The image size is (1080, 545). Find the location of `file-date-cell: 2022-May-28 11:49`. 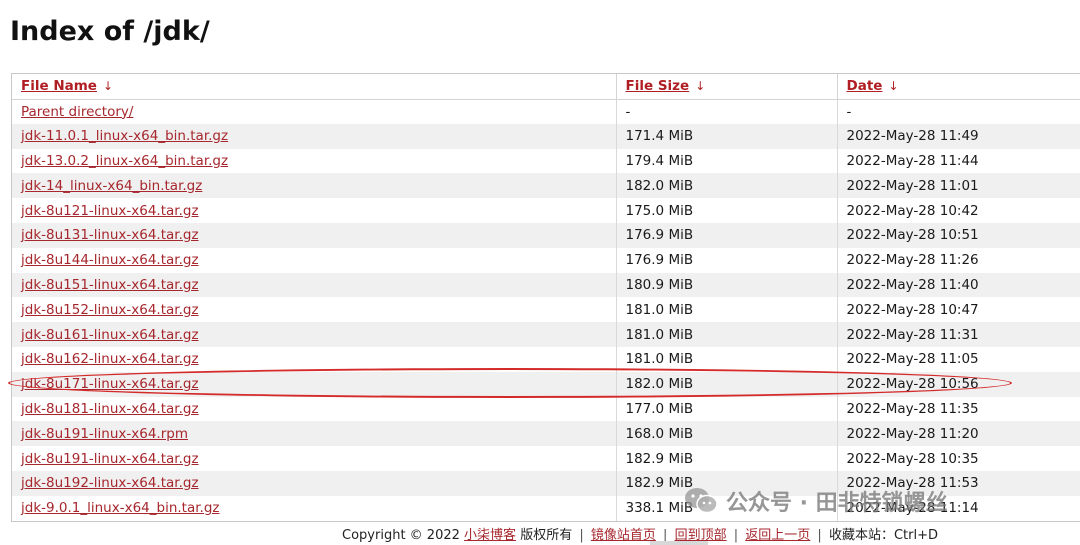

file-date-cell: 2022-May-28 11:49 is located at coordinates (958, 136).